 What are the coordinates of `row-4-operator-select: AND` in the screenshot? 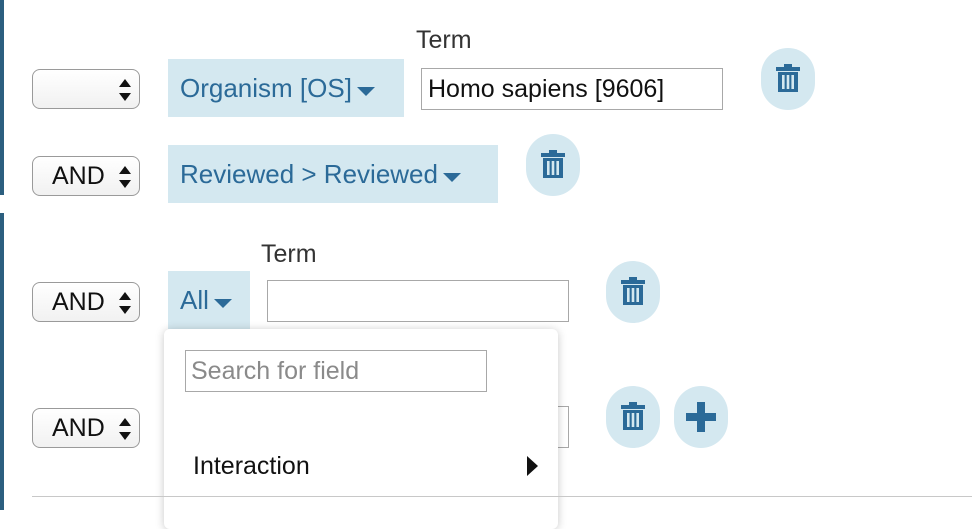 It's located at (86, 428).